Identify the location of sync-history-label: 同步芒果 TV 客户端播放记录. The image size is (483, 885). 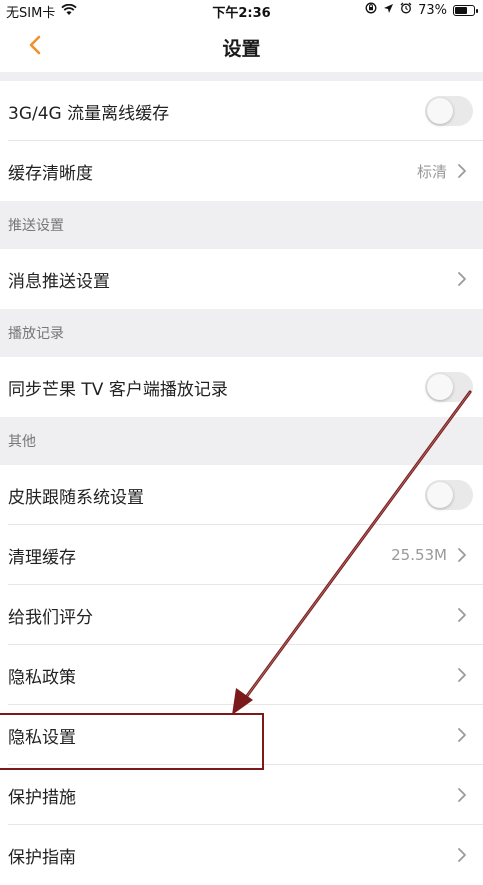
(118, 389).